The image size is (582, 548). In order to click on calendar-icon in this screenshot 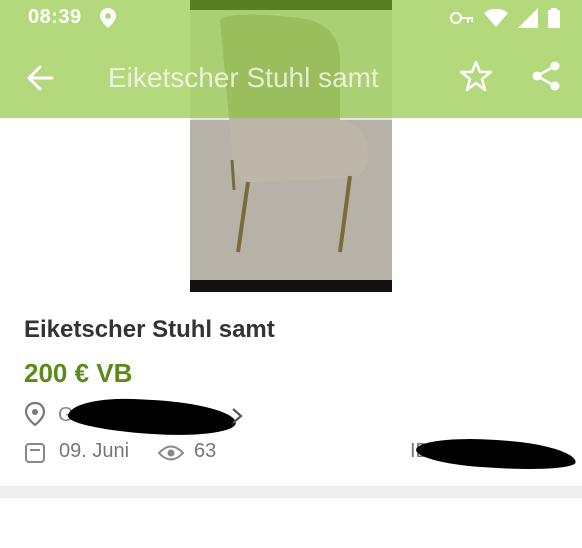, I will do `click(35, 453)`.